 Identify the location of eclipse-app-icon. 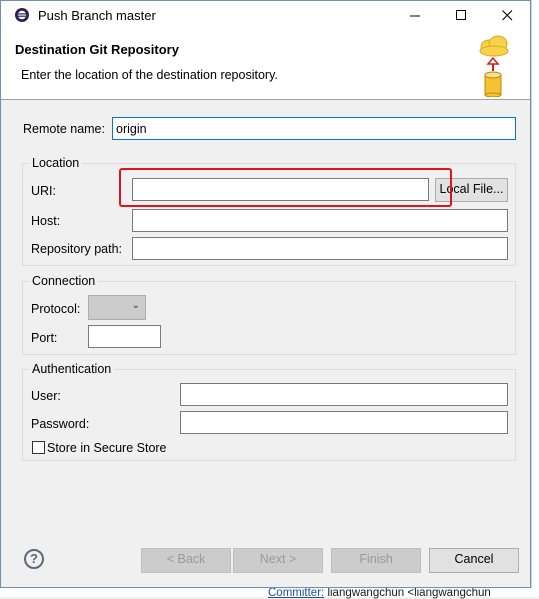
(22, 15).